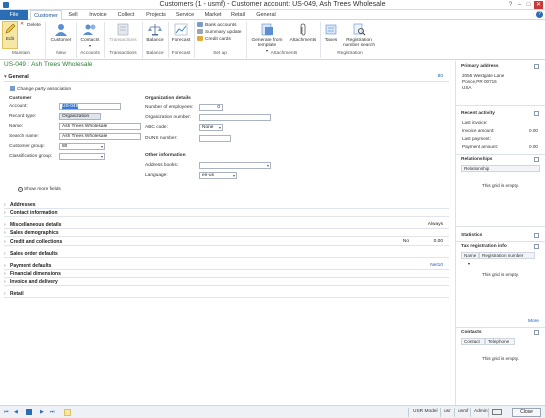 The width and height of the screenshot is (545, 418). Describe the element at coordinates (483, 75) in the screenshot. I see `address-line-1: 2055 Westgate Lane` at that location.